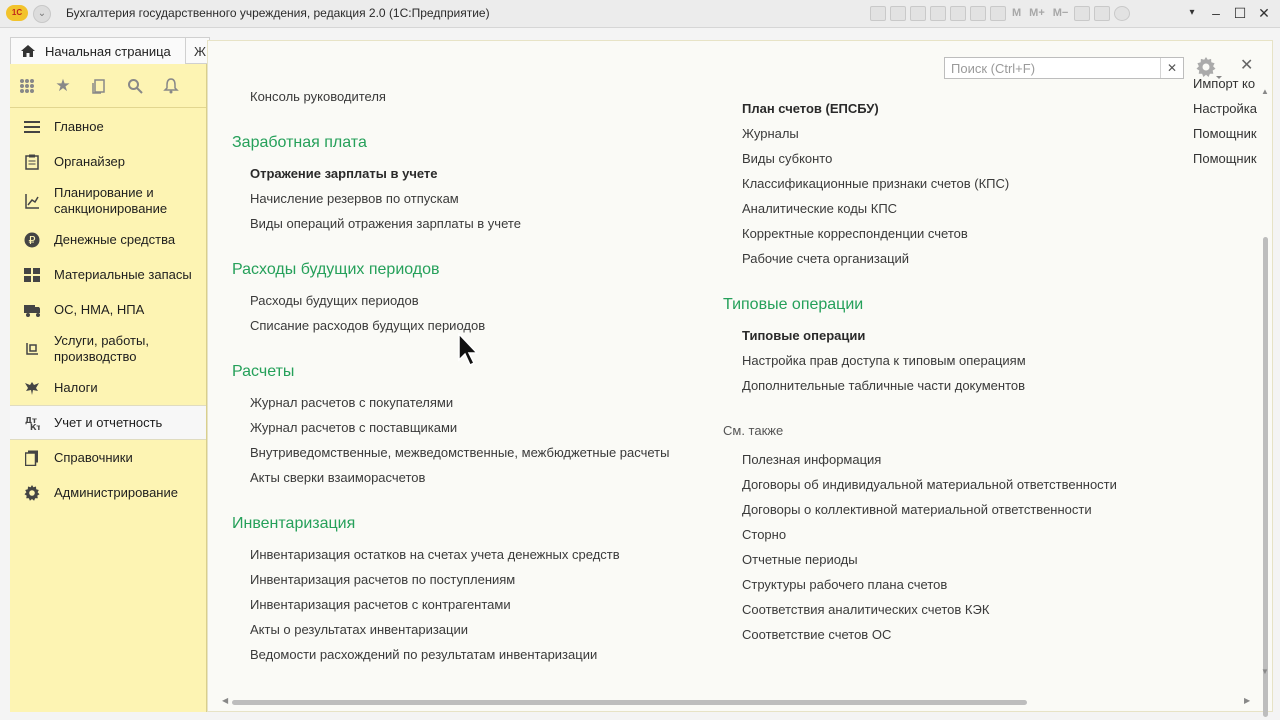 This screenshot has width=1280, height=720. I want to click on link-deferred-writeoff: Списание расходов будущих периодов, so click(367, 325).